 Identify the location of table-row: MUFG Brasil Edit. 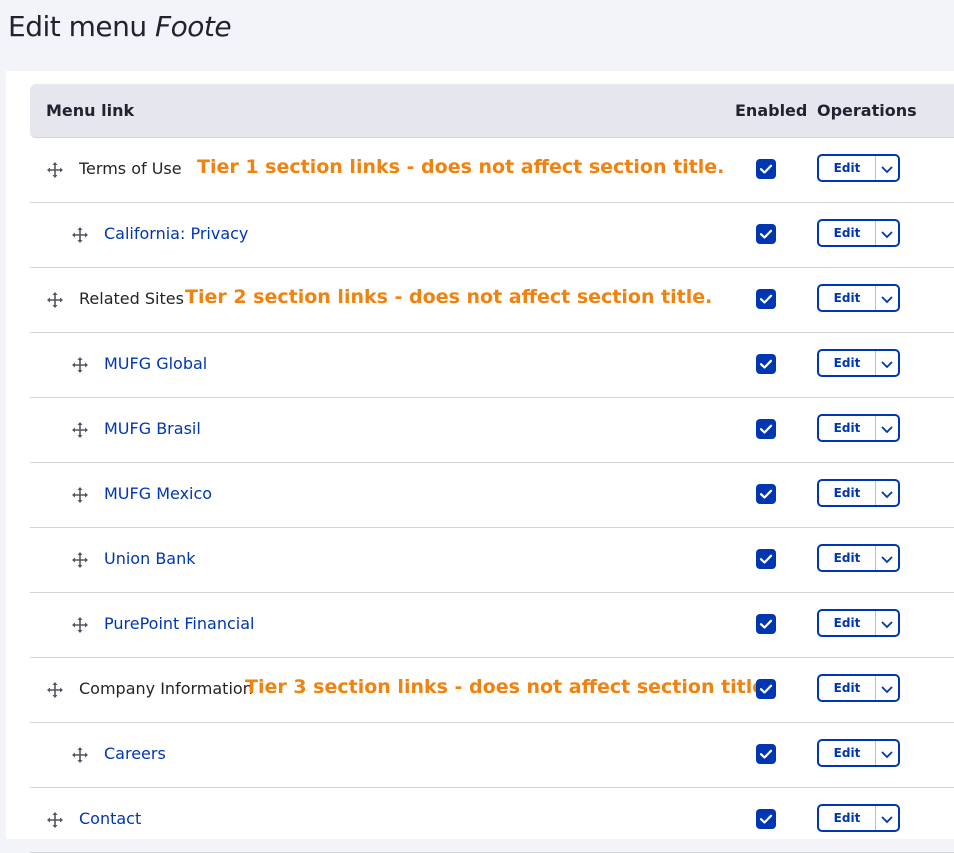
(492, 430).